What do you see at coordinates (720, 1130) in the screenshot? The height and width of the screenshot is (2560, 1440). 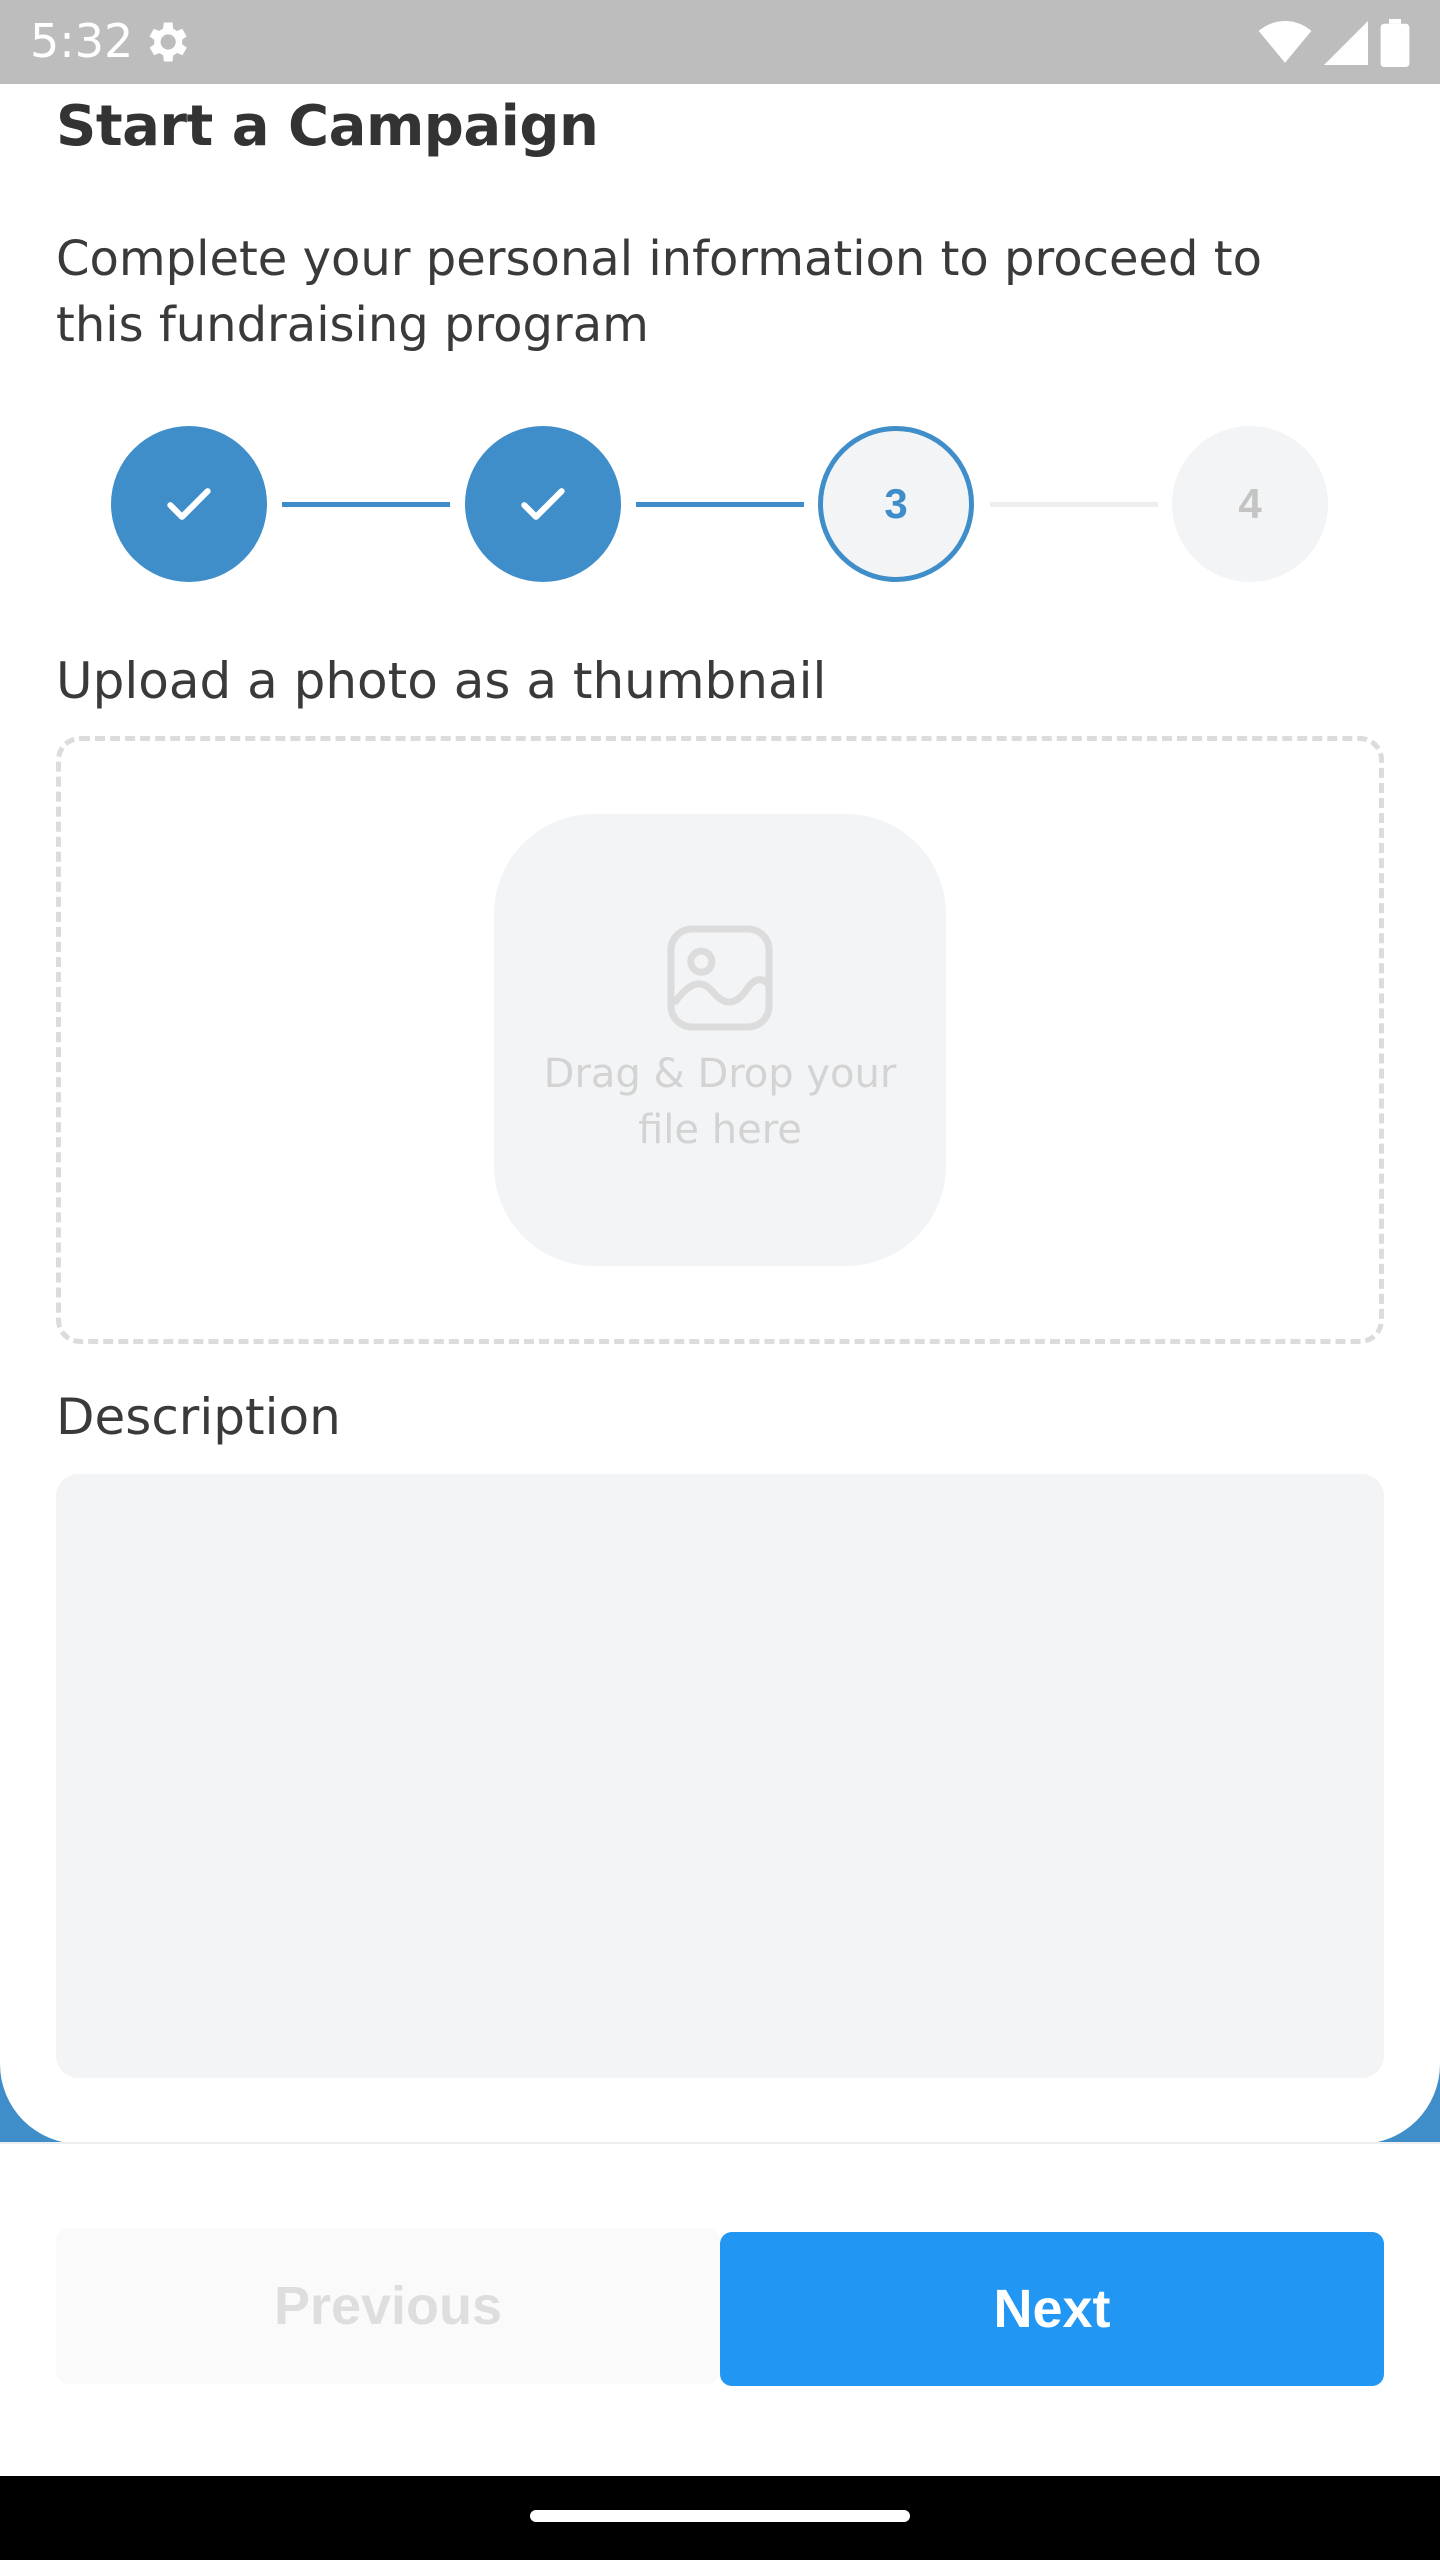 I see `drop-text-line2: file here` at bounding box center [720, 1130].